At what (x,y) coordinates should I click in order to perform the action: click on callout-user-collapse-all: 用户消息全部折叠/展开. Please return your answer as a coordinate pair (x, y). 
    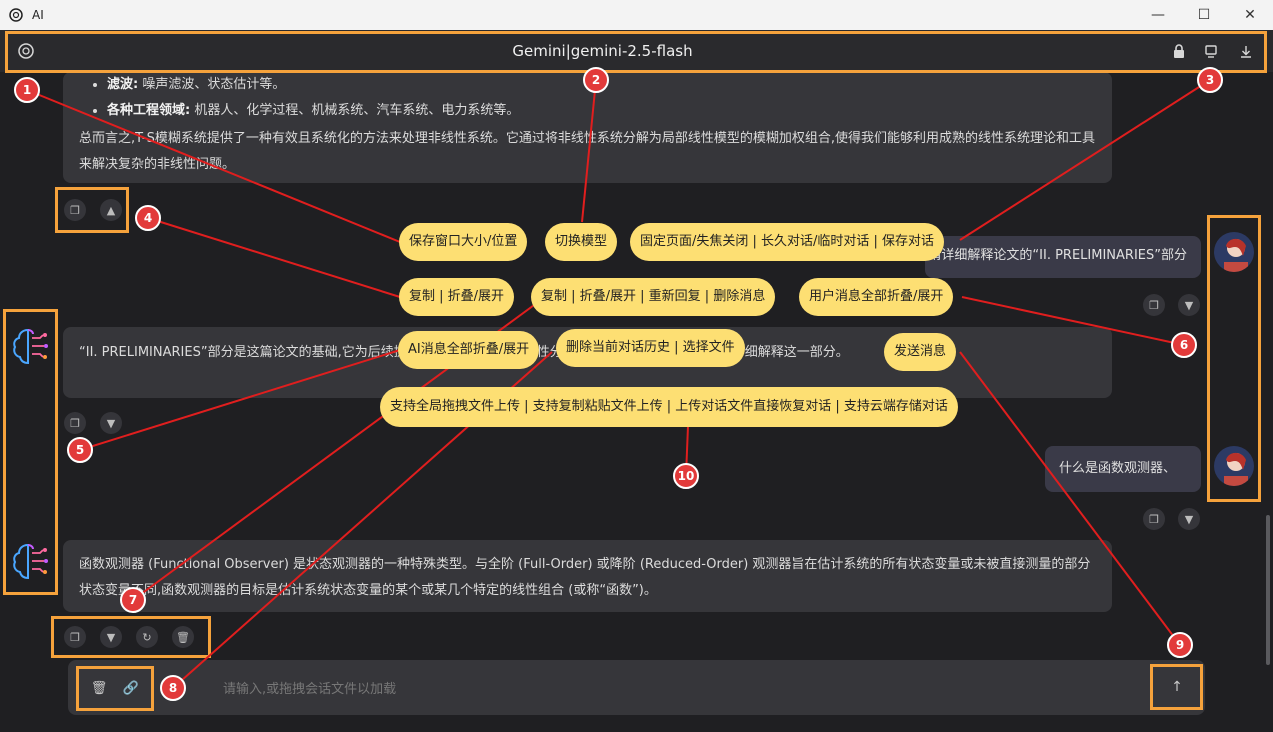
    Looking at the image, I should click on (876, 297).